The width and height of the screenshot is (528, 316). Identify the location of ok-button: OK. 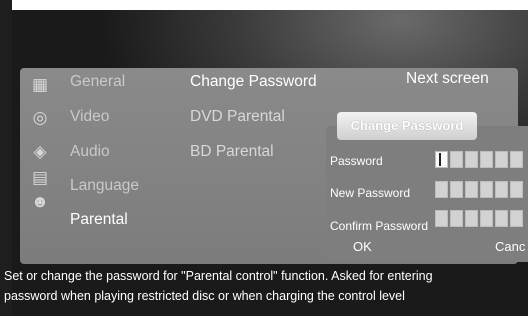
(362, 246).